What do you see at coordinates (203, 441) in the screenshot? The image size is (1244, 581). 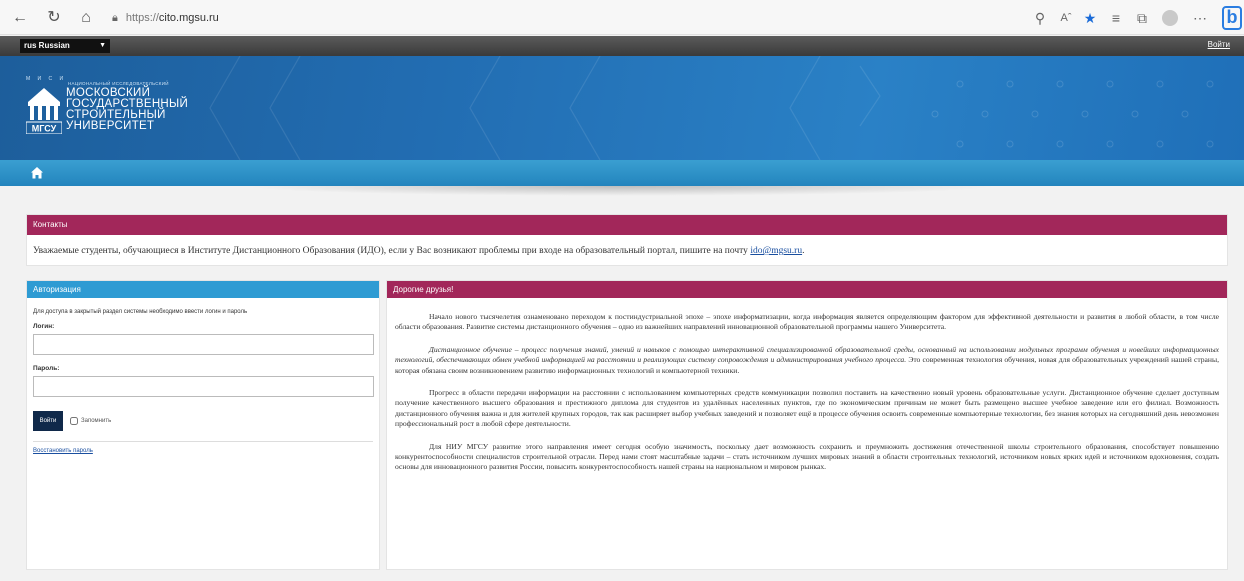 I see `auth-divider` at bounding box center [203, 441].